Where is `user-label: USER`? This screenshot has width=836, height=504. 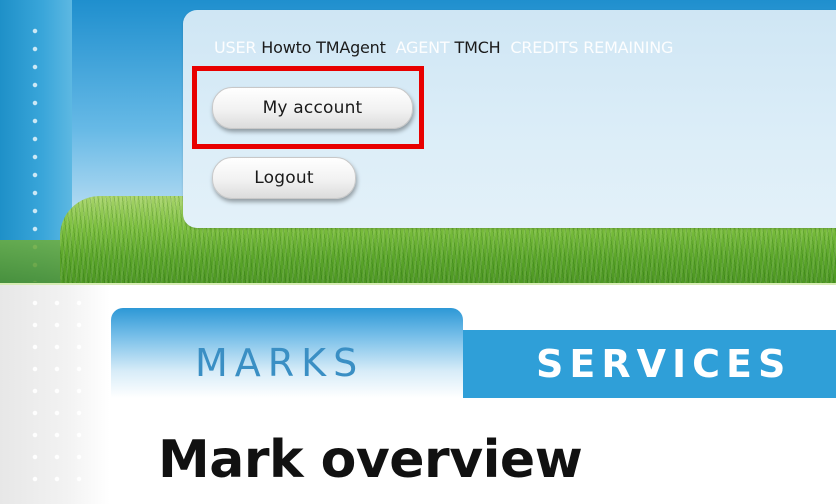
user-label: USER is located at coordinates (235, 47).